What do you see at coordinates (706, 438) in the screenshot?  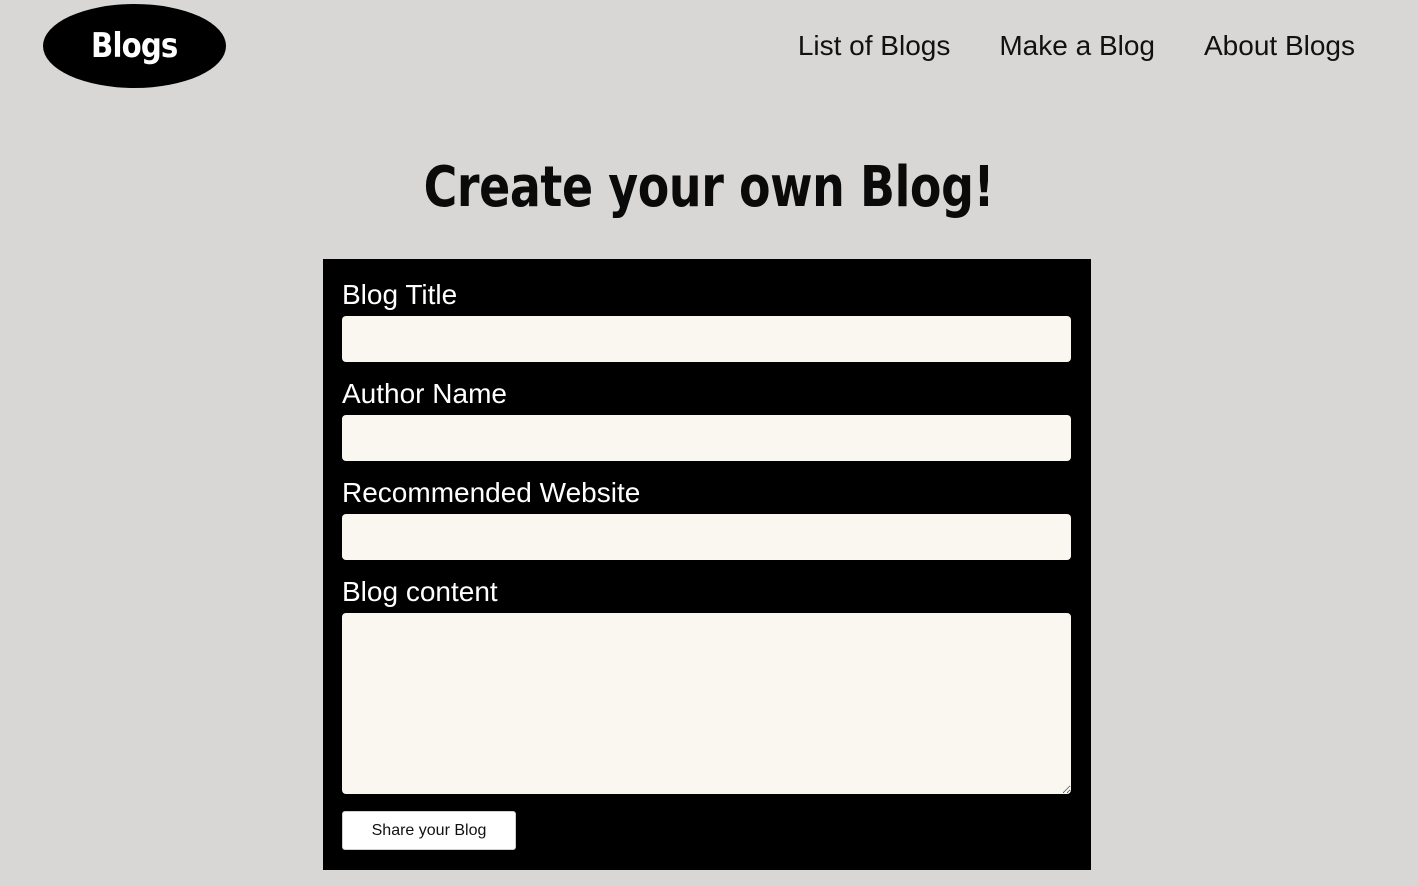 I see `author-name-input` at bounding box center [706, 438].